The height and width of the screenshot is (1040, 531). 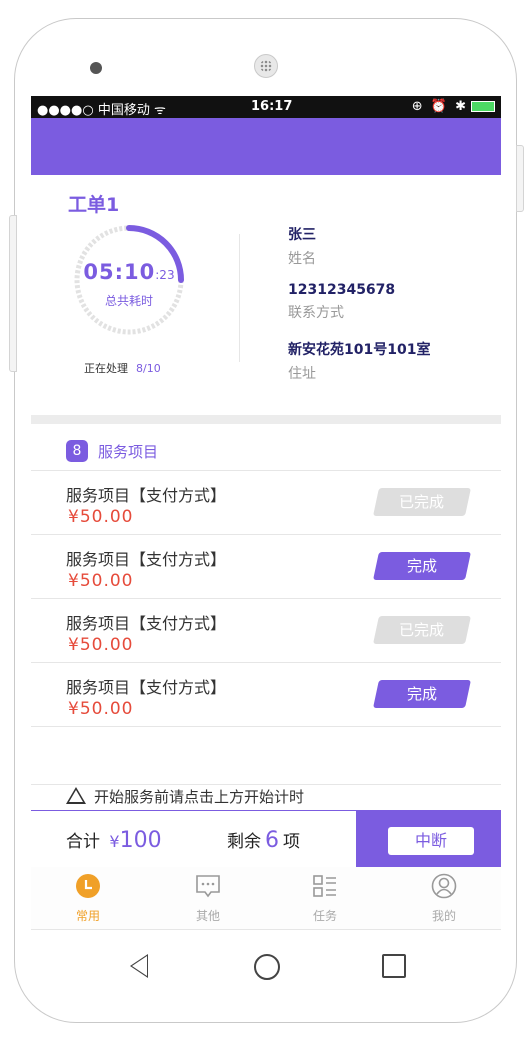 I want to click on front-camera, so click(x=96, y=68).